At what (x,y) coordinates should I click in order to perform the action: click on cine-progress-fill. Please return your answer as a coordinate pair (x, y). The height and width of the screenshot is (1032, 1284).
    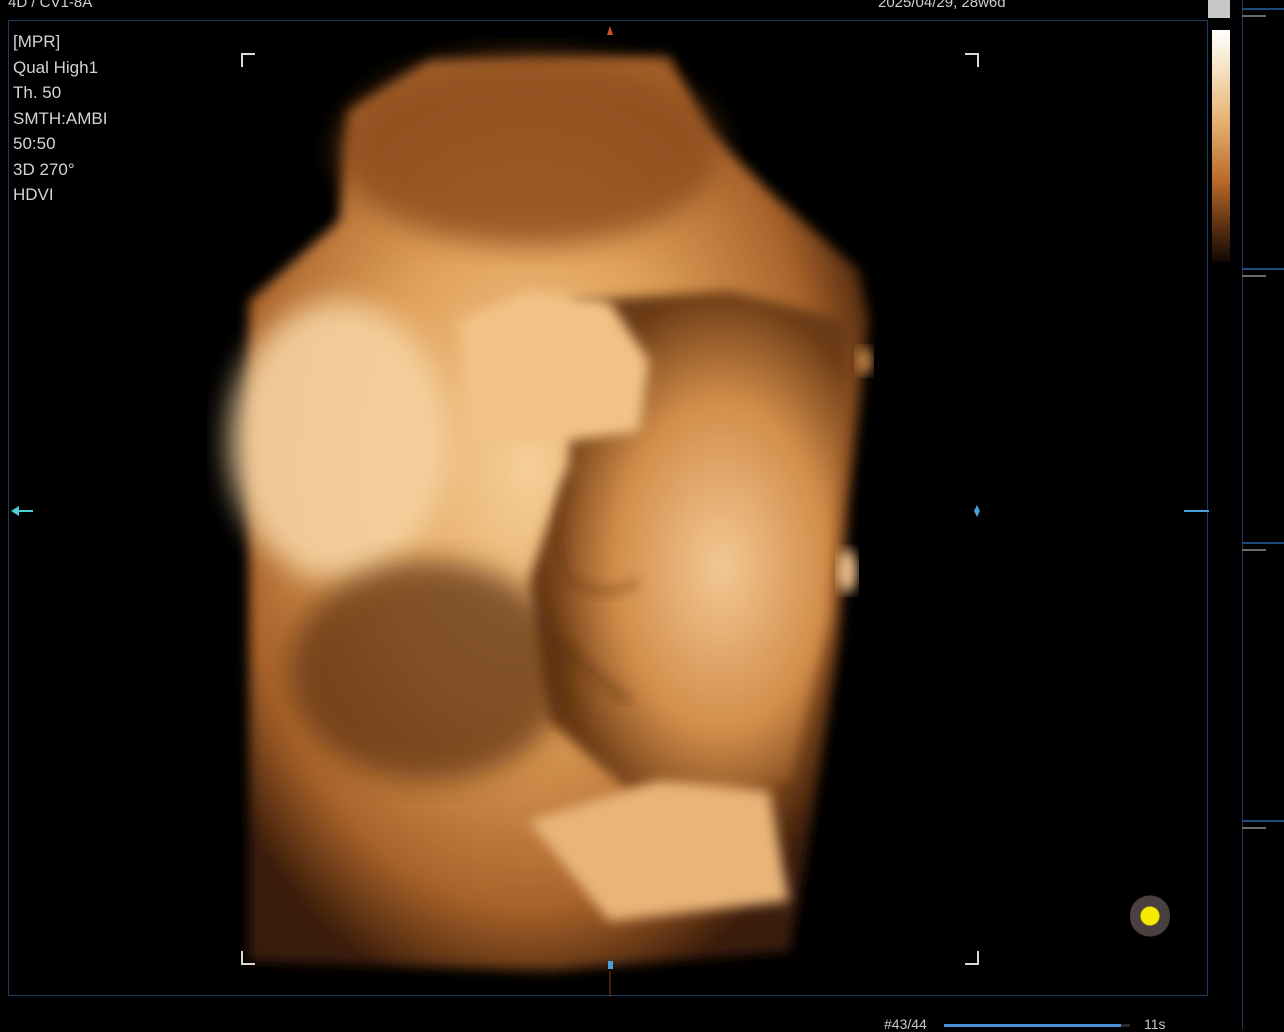
    Looking at the image, I should click on (1032, 1025).